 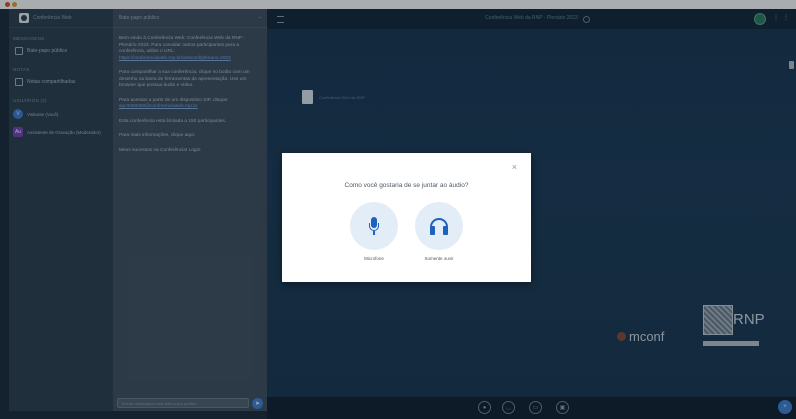 I want to click on chat-icon, so click(x=19, y=51).